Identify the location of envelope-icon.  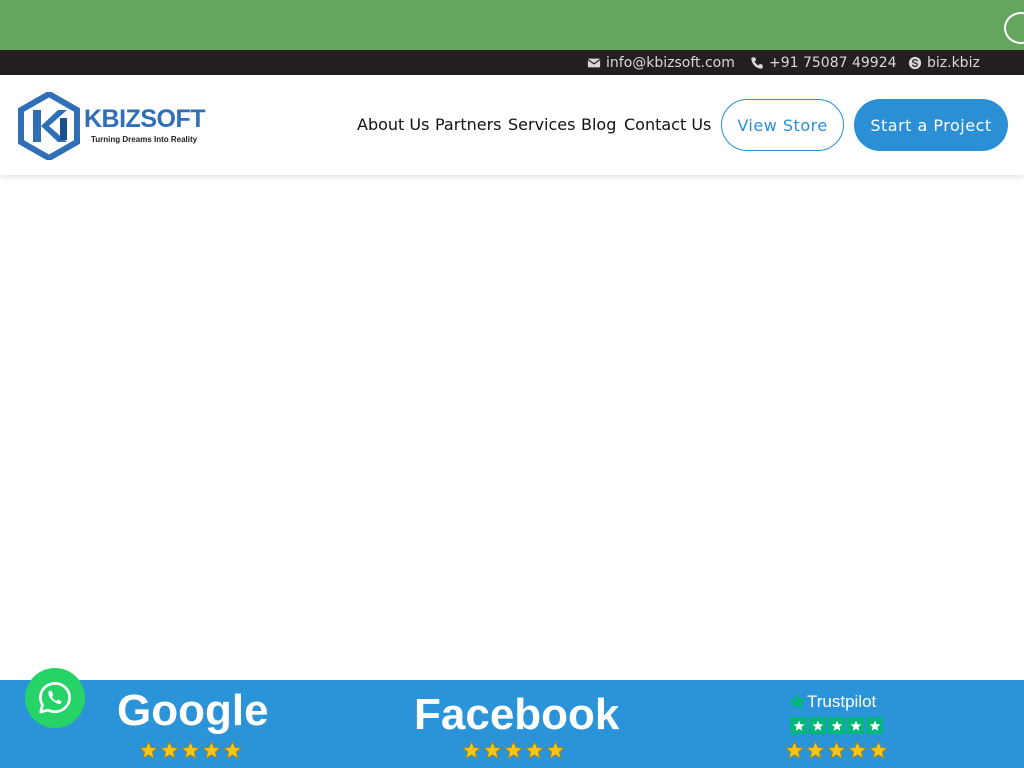
(594, 62).